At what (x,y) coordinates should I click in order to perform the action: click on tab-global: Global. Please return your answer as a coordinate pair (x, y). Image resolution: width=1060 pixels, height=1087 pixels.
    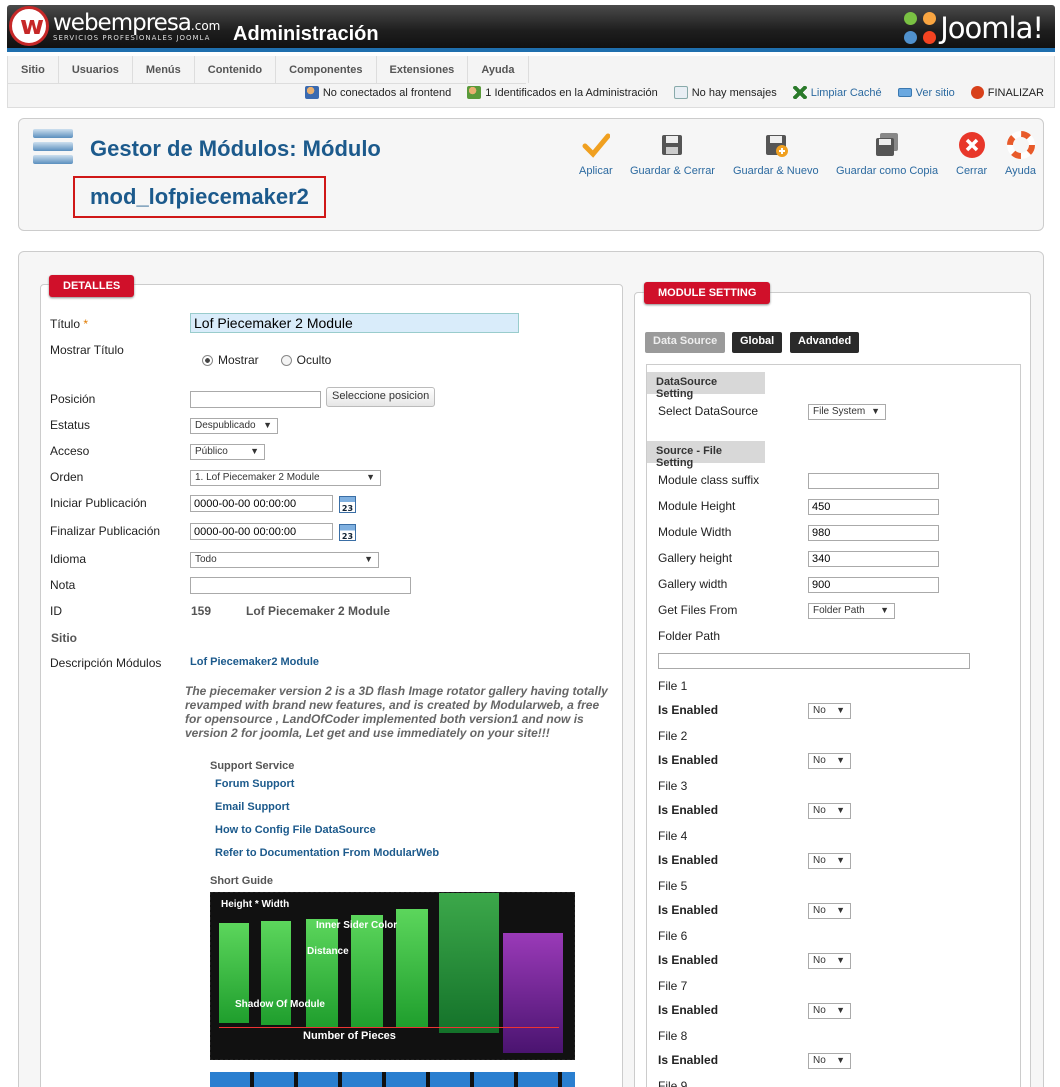
    Looking at the image, I should click on (757, 342).